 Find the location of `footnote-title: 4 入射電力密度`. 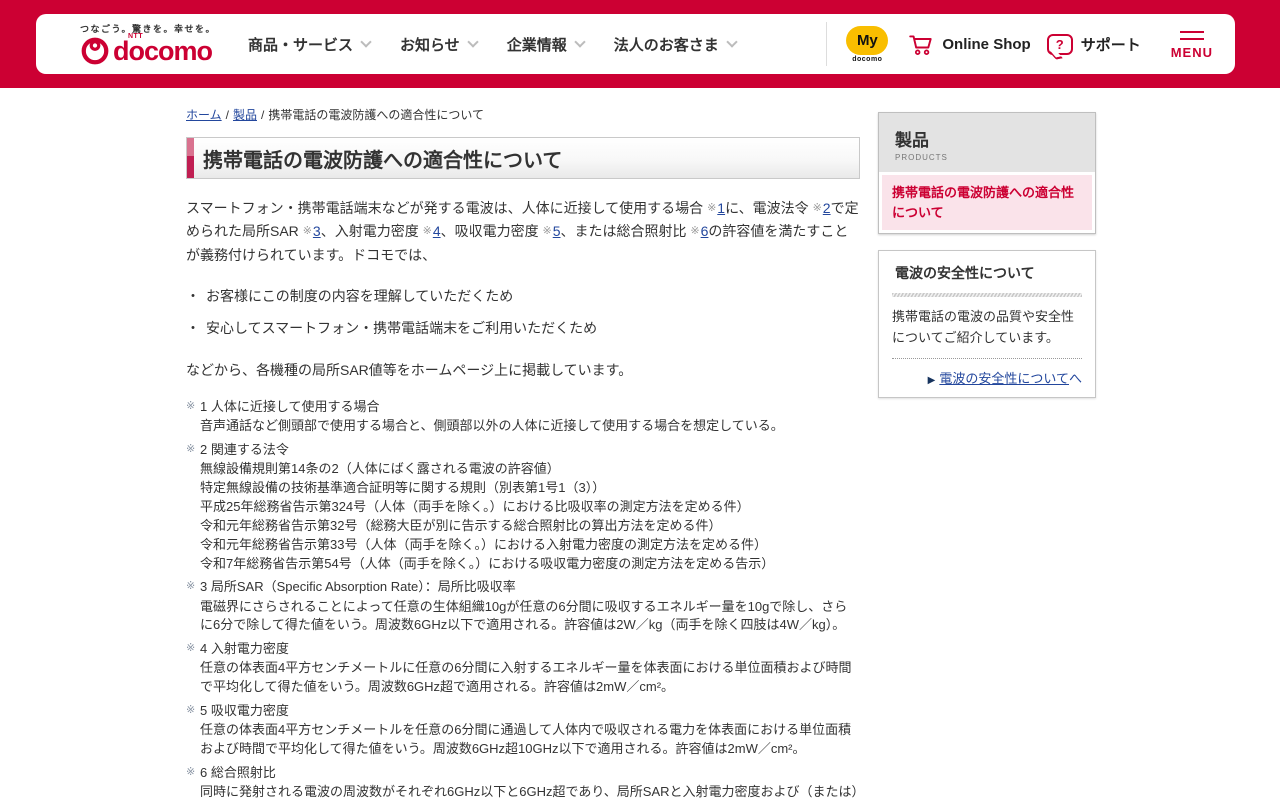

footnote-title: 4 入射電力密度 is located at coordinates (244, 649).